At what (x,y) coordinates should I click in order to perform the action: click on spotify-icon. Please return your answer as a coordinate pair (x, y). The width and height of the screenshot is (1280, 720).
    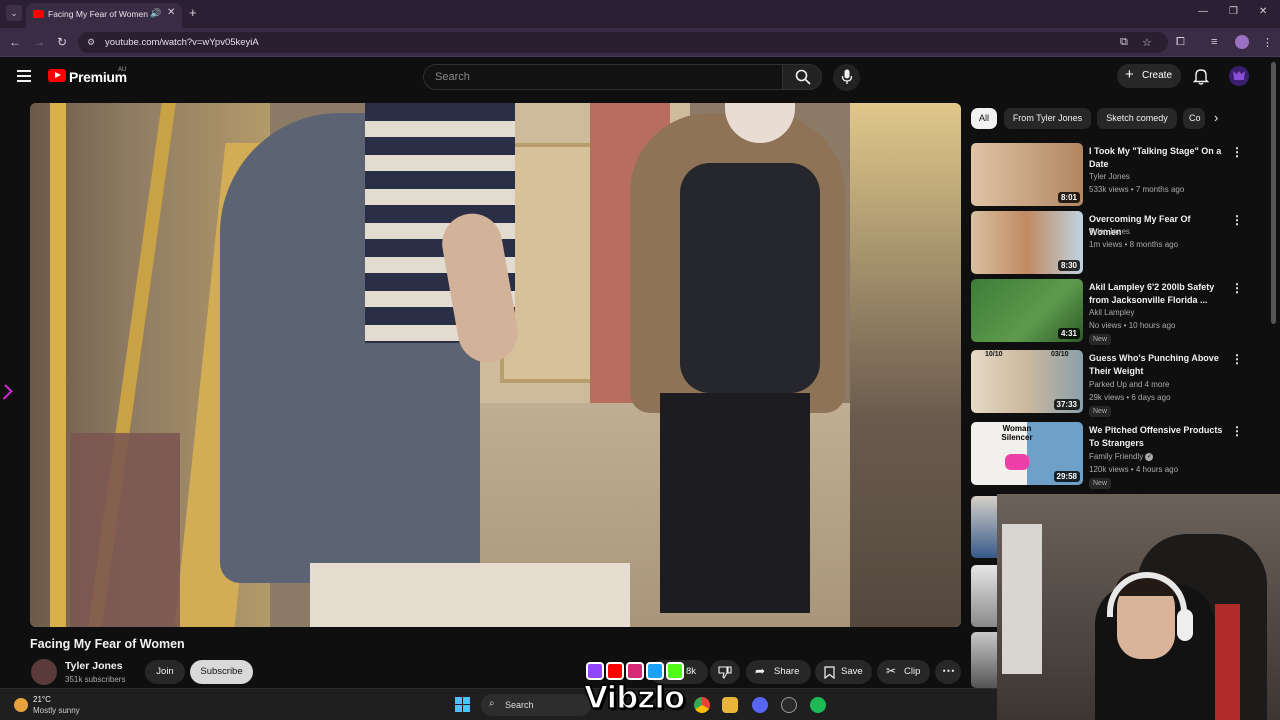
    Looking at the image, I should click on (818, 705).